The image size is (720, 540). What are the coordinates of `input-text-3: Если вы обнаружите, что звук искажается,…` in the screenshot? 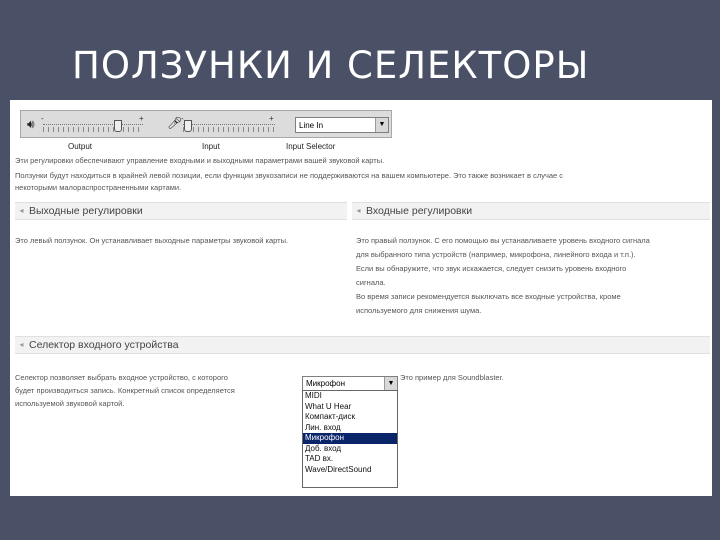 It's located at (491, 268).